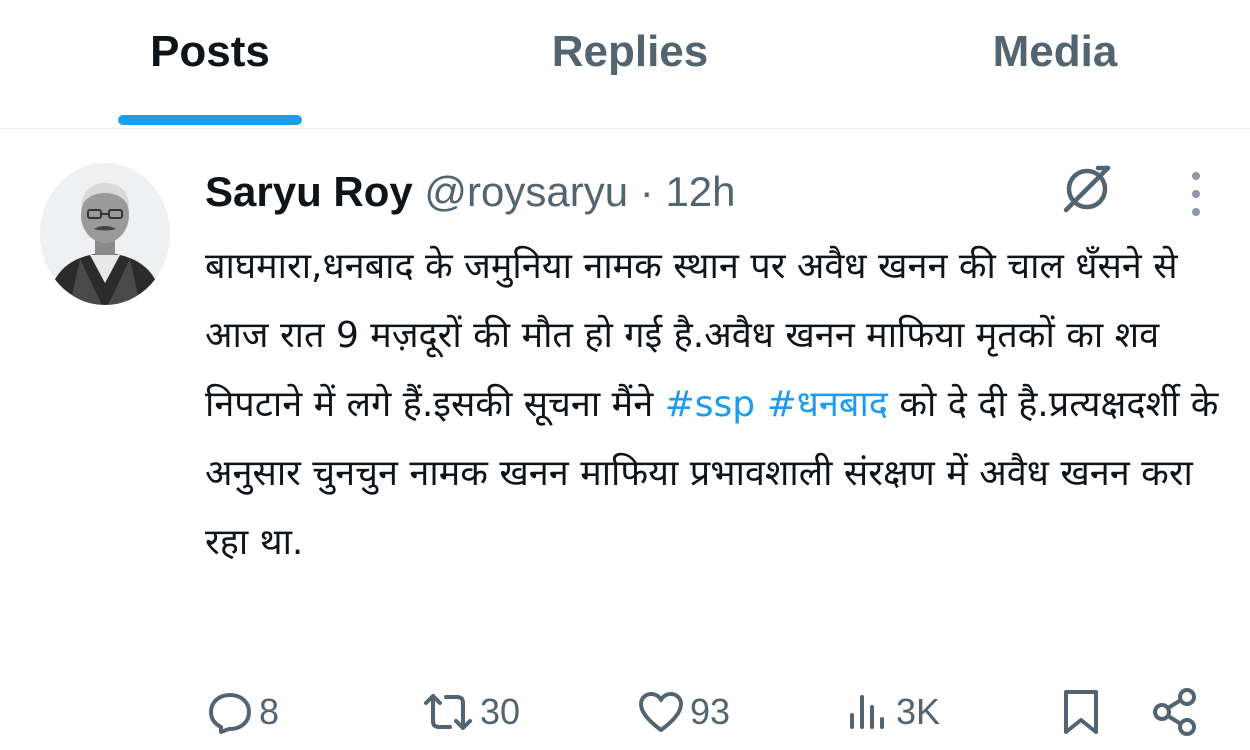  What do you see at coordinates (210, 52) in the screenshot?
I see `tab-posts: Posts` at bounding box center [210, 52].